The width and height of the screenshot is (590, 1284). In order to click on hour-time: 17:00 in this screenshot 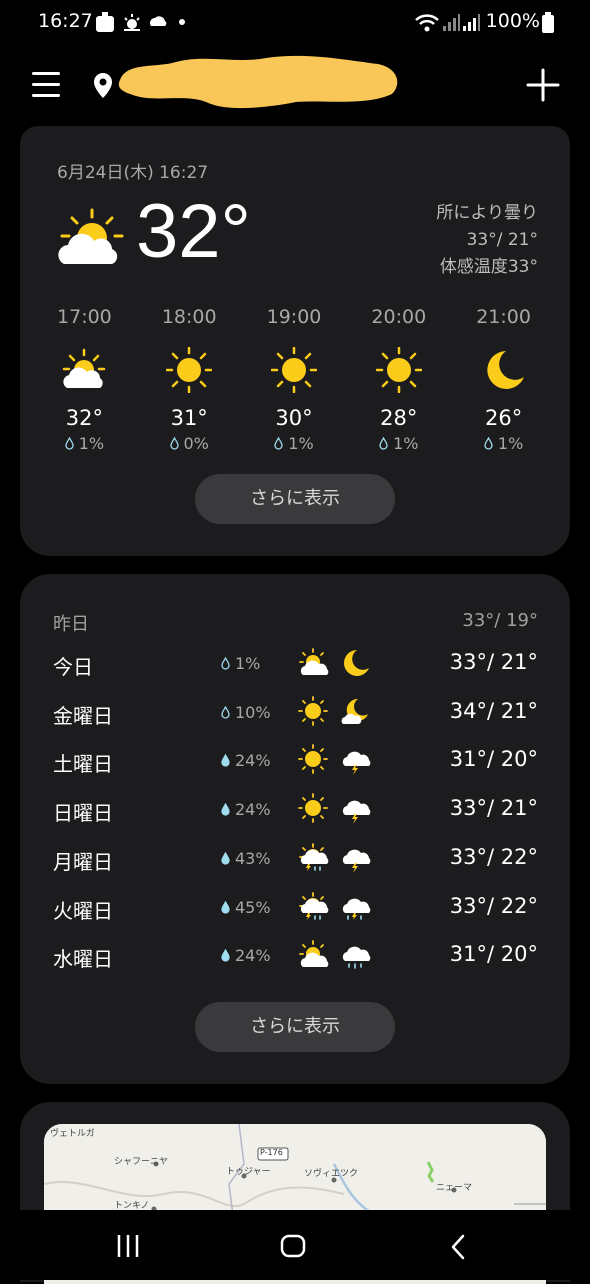, I will do `click(84, 317)`.